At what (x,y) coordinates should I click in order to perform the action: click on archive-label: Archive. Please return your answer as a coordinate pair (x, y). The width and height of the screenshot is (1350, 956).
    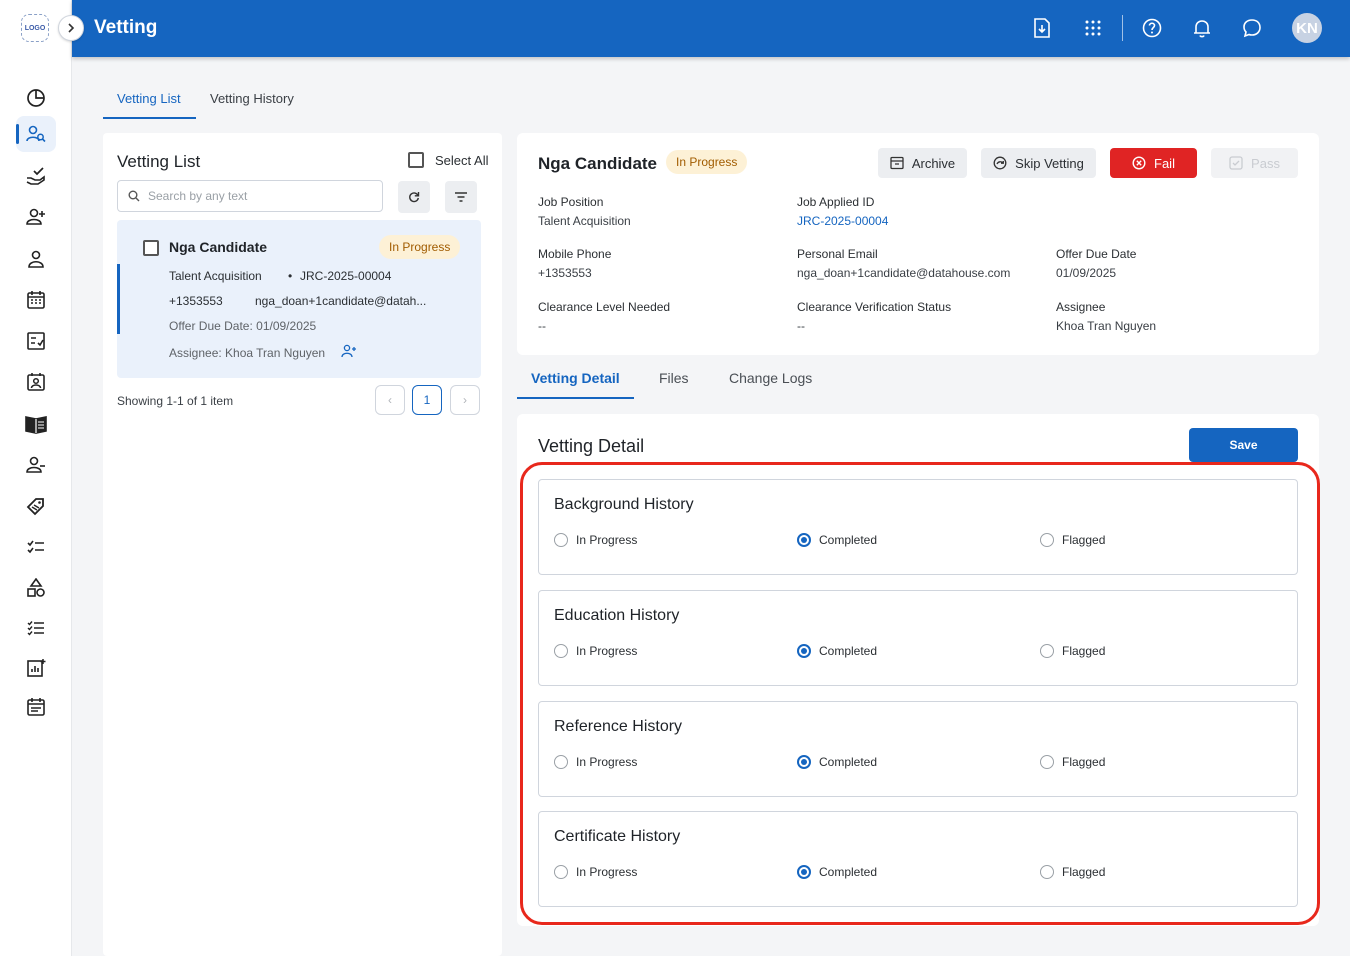
    Looking at the image, I should click on (933, 163).